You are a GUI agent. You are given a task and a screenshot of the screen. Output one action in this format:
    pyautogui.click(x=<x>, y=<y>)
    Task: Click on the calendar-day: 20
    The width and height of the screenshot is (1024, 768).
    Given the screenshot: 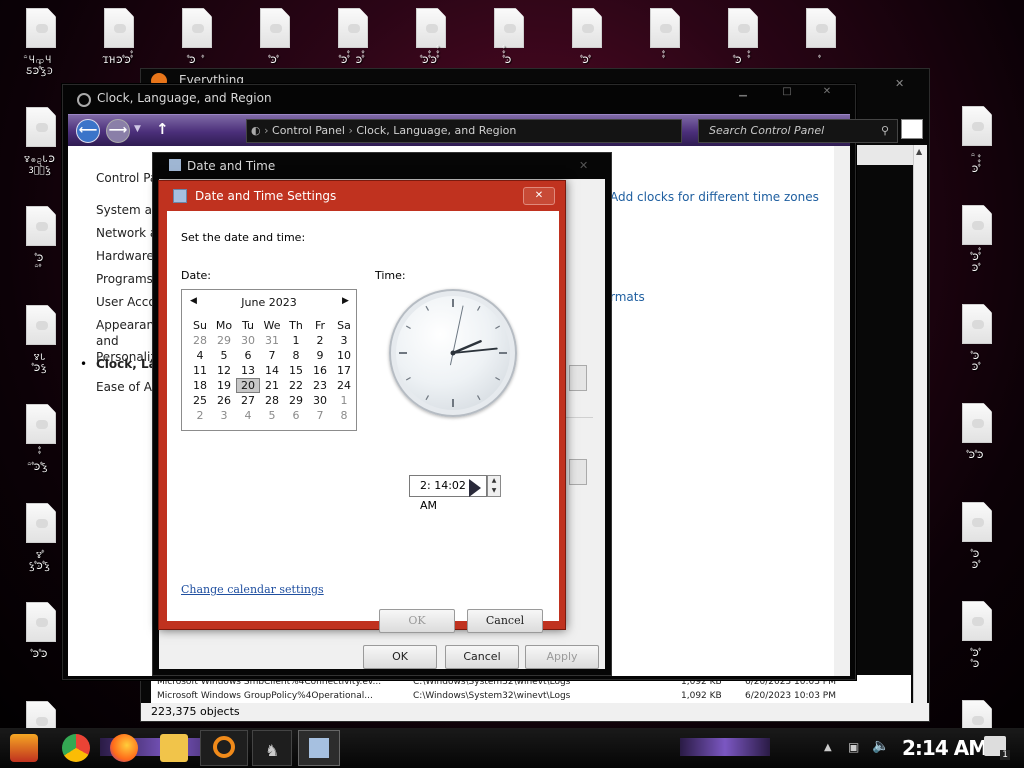 What is the action you would take?
    pyautogui.click(x=248, y=385)
    